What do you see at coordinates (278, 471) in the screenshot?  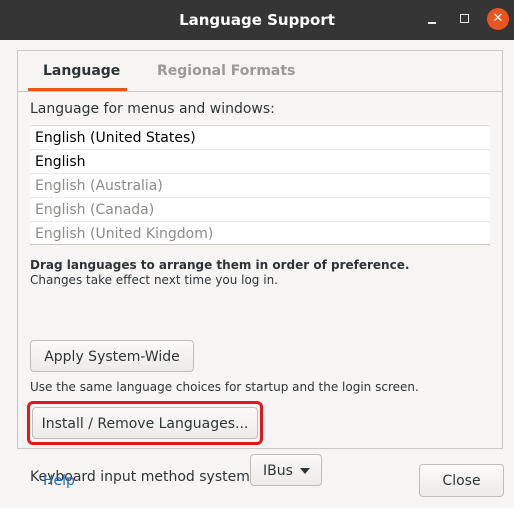 I see `keyboard-input-value: IBus` at bounding box center [278, 471].